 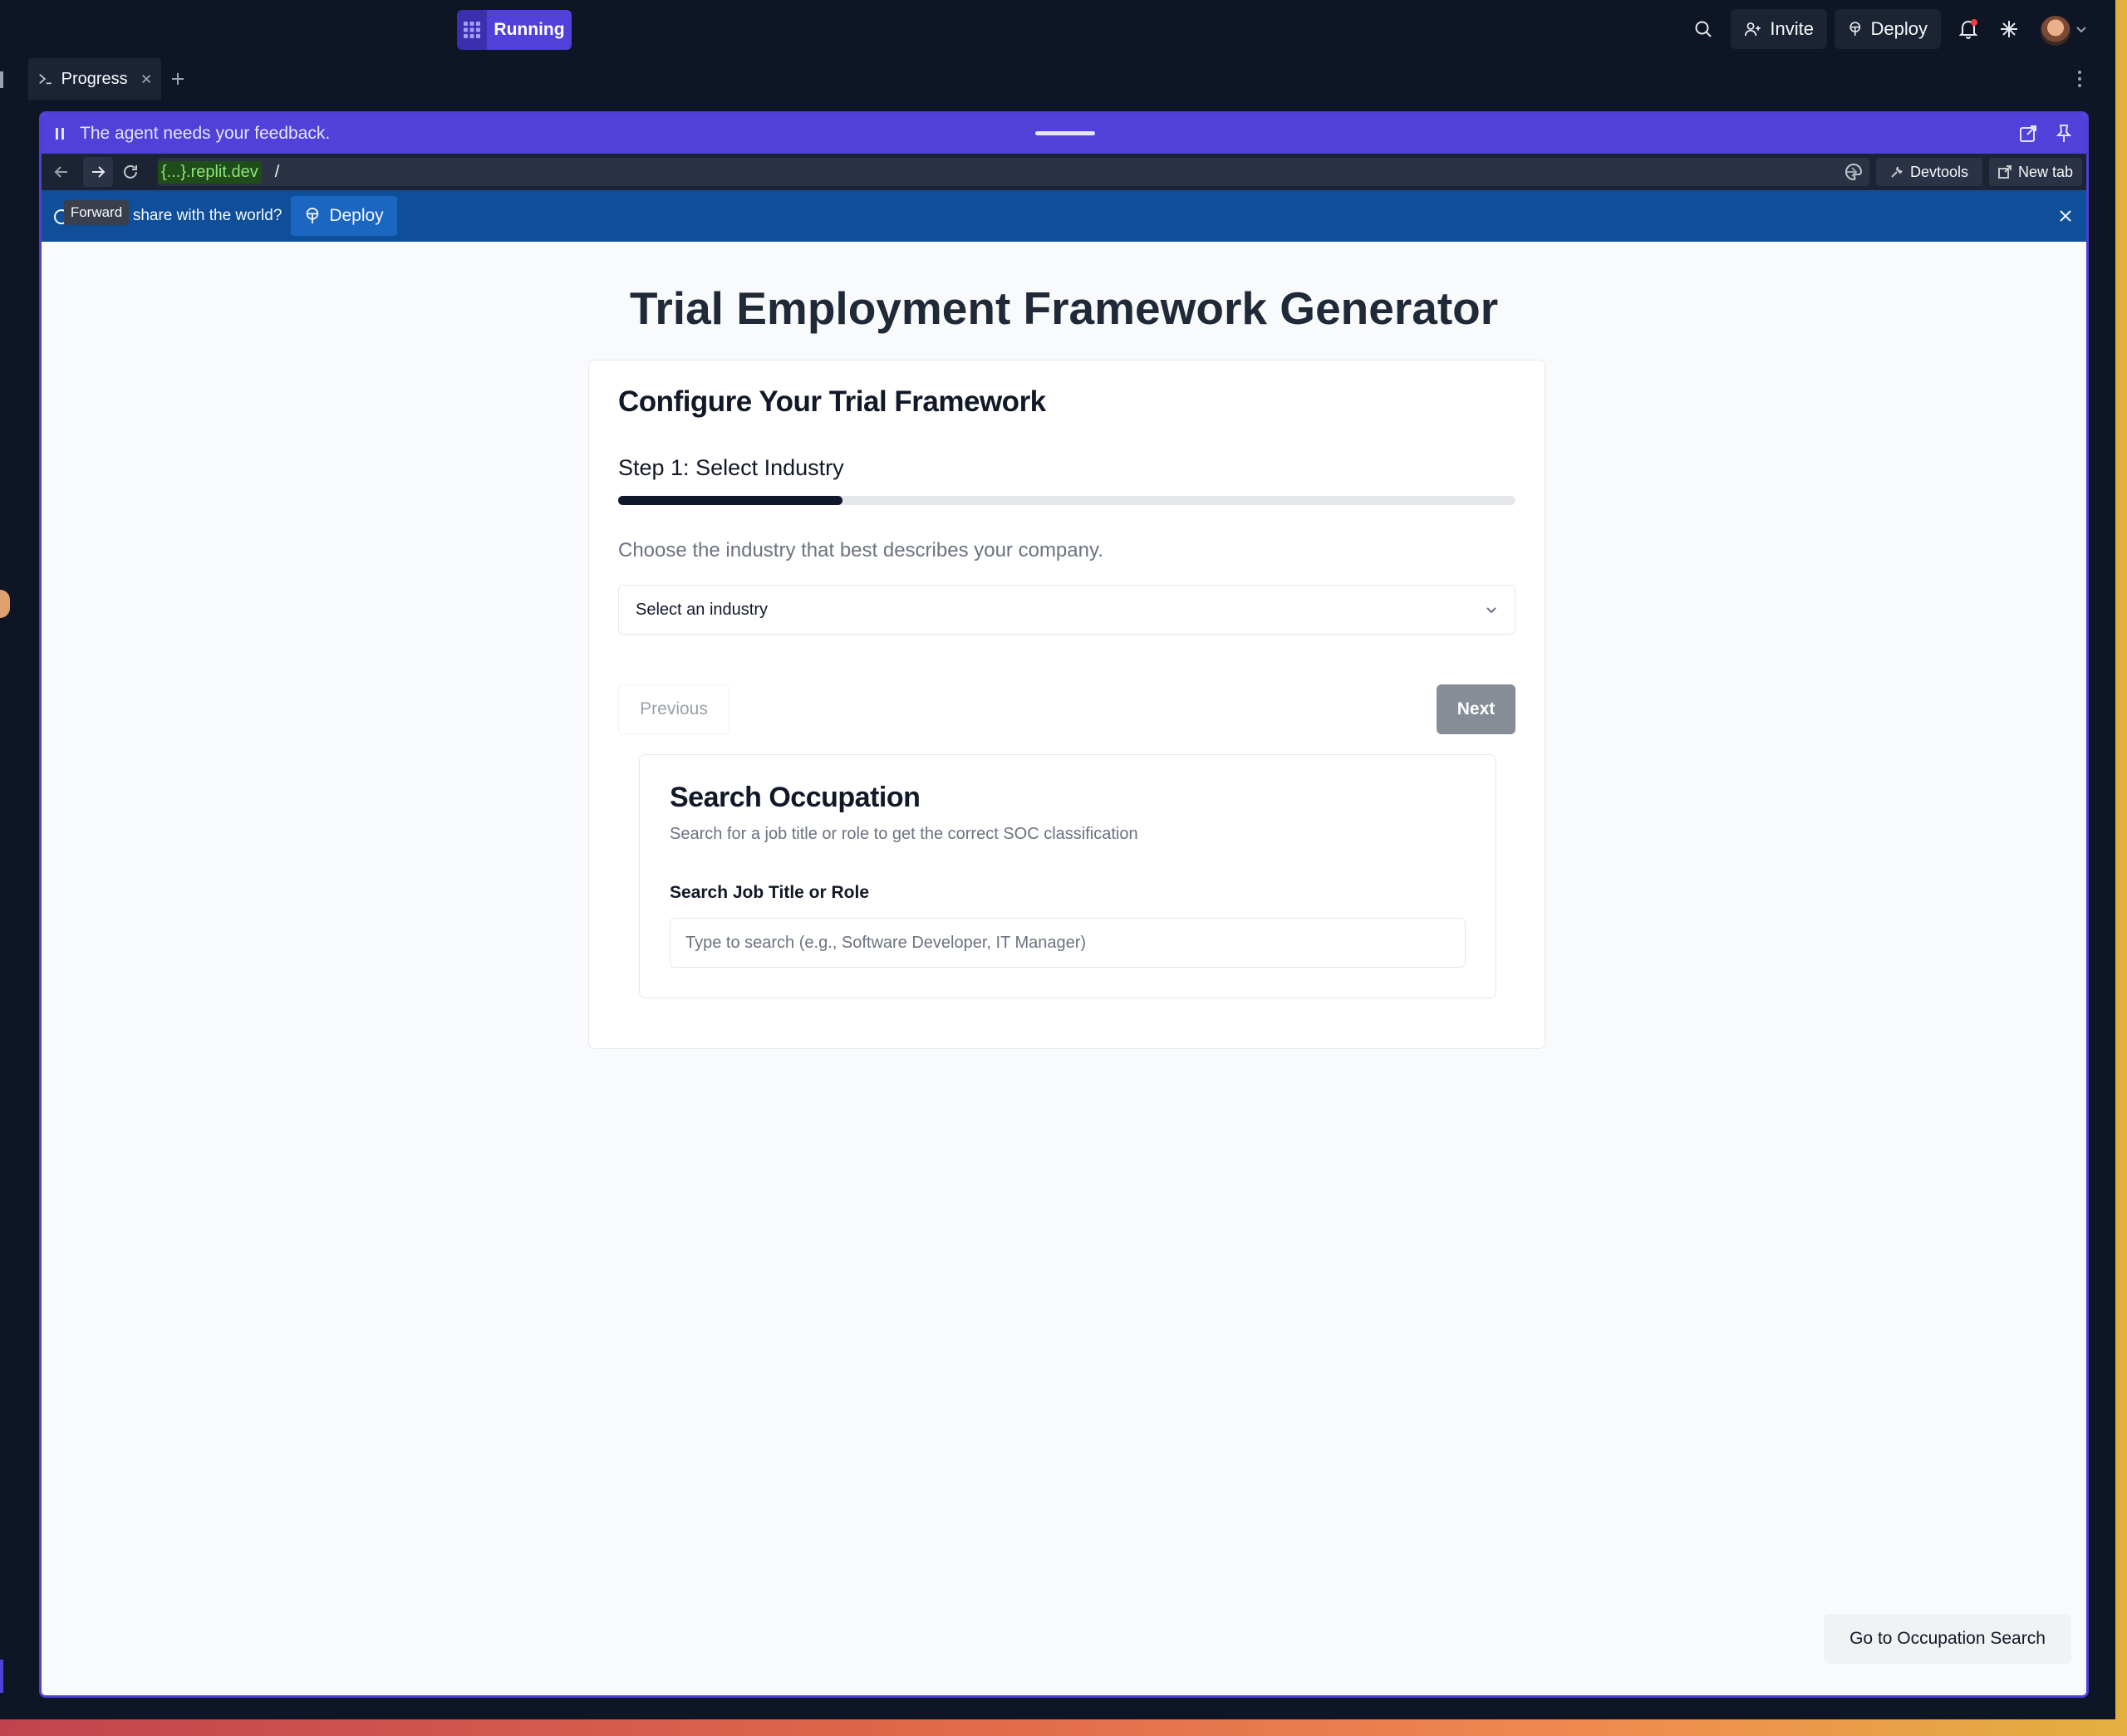 What do you see at coordinates (96, 212) in the screenshot?
I see `forward-tooltip: Forward` at bounding box center [96, 212].